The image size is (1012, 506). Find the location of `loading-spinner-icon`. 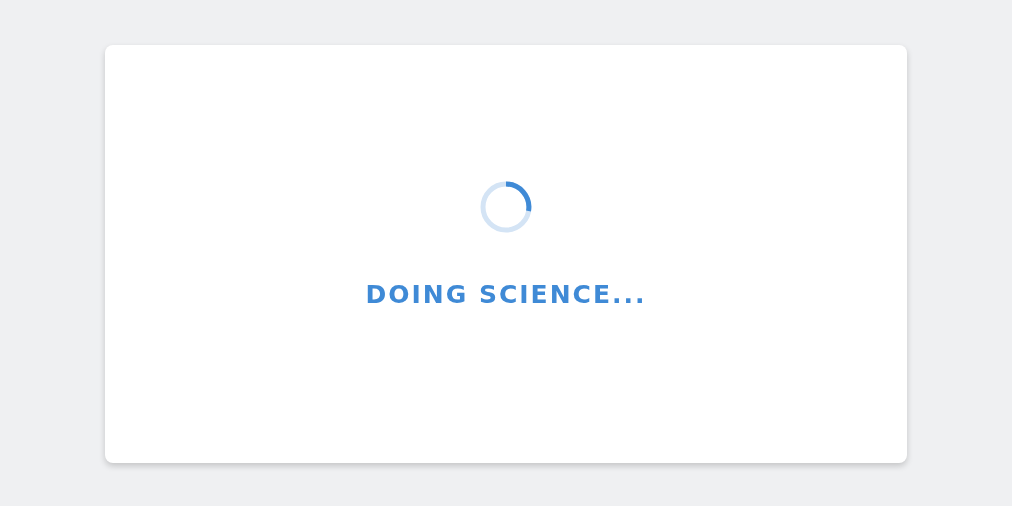

loading-spinner-icon is located at coordinates (506, 207).